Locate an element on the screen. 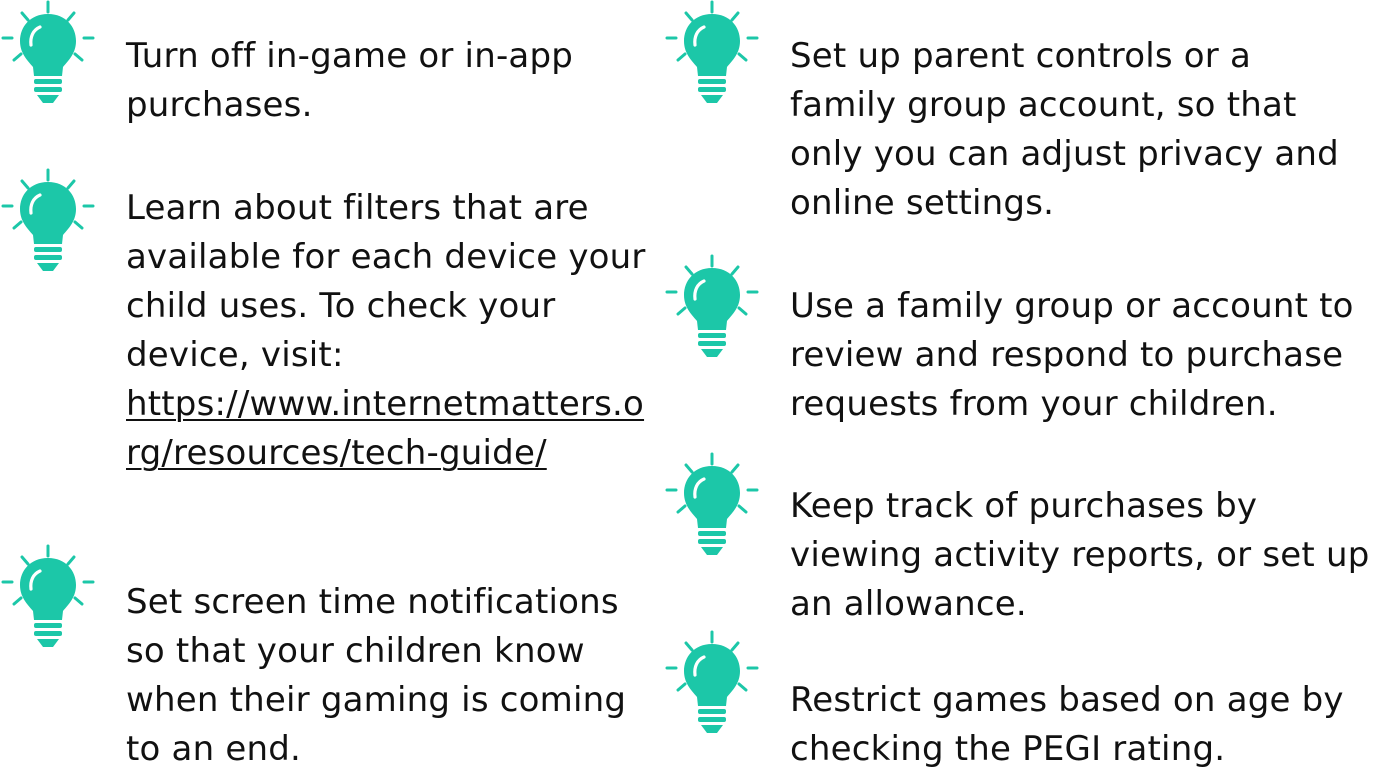  tip-text: Turn off in-game or in-app purchases. is located at coordinates (349, 81).